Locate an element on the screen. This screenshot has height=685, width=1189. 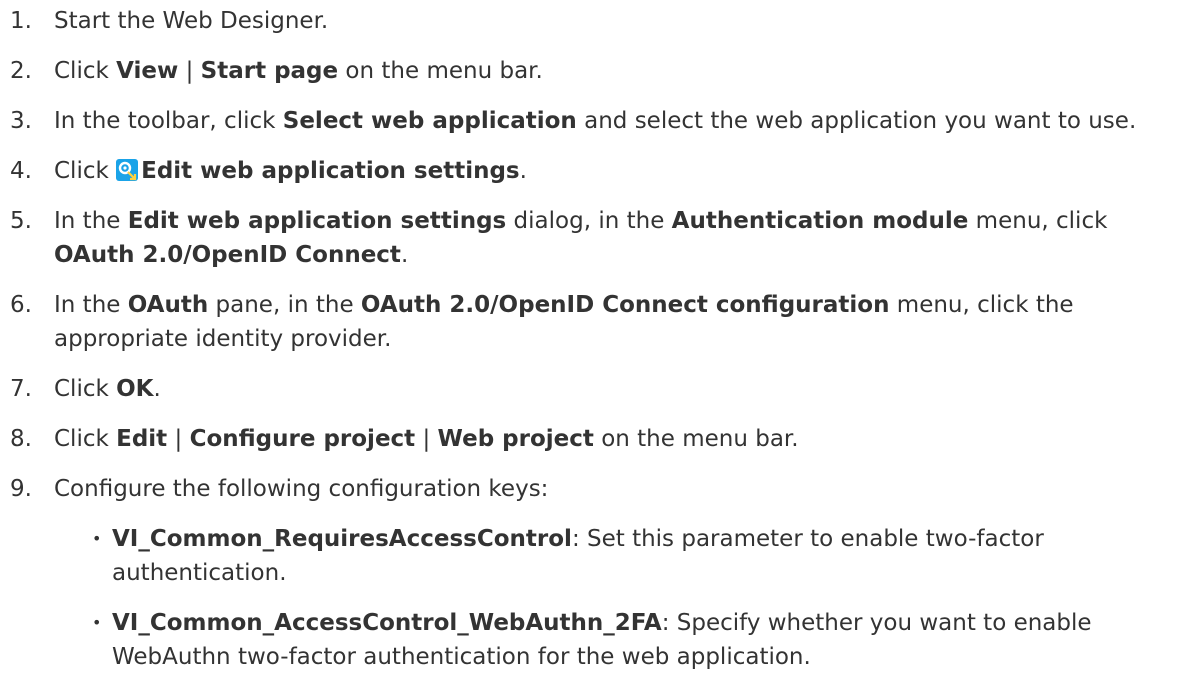
ui-term: OAuth 2.0/OpenID Connect configuration is located at coordinates (625, 305).